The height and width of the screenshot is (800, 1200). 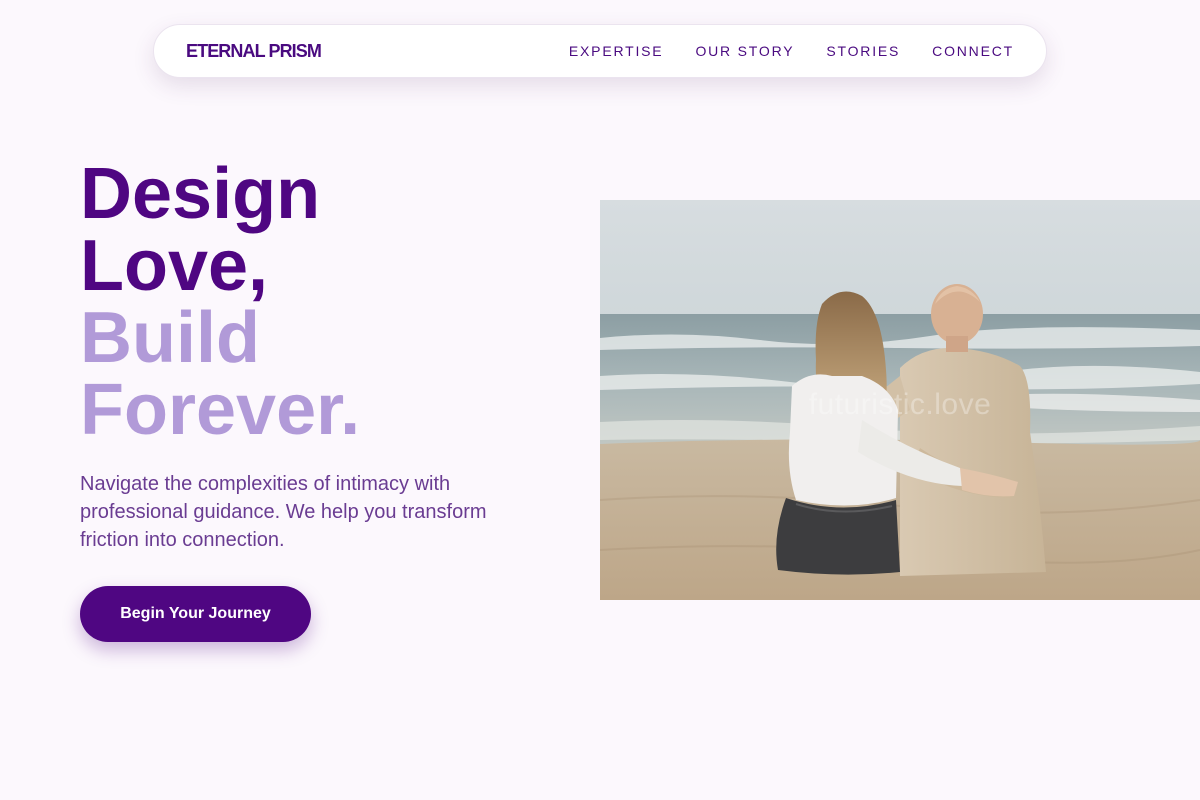 I want to click on headline-line-build: Build, so click(x=170, y=338).